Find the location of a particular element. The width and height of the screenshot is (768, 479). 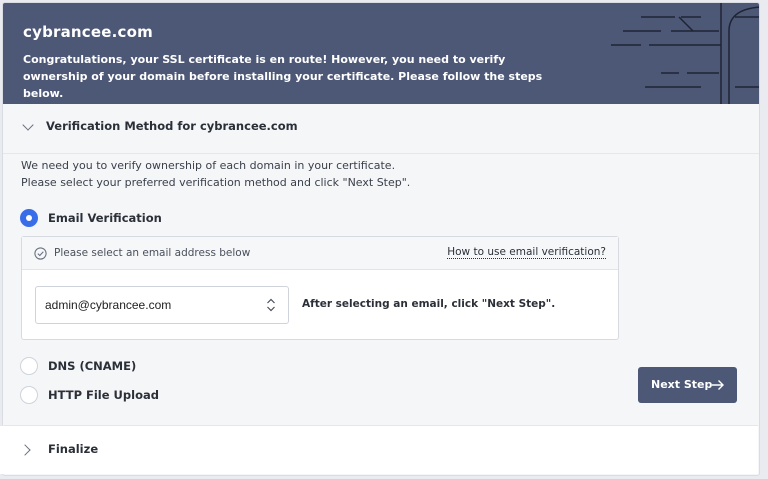

email-select-prompt: Please select an email address below is located at coordinates (152, 253).